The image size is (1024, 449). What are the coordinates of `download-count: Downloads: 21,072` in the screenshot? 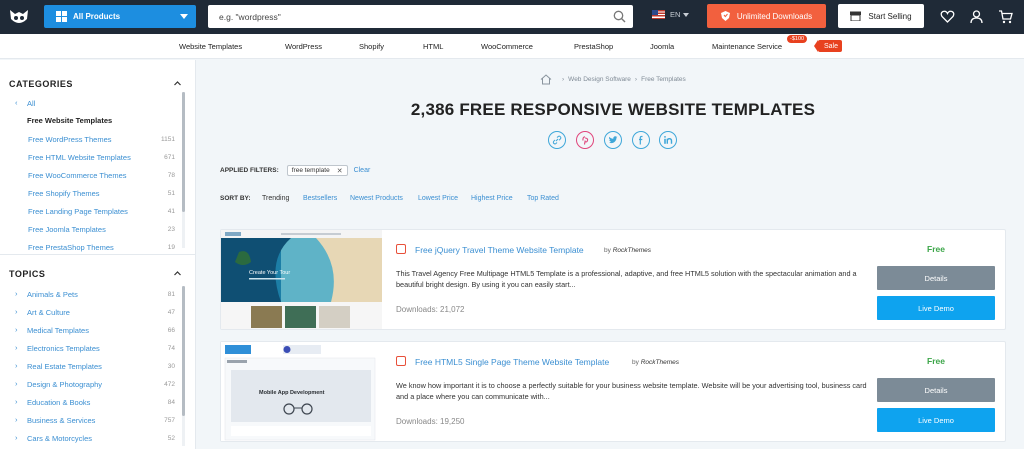 It's located at (430, 309).